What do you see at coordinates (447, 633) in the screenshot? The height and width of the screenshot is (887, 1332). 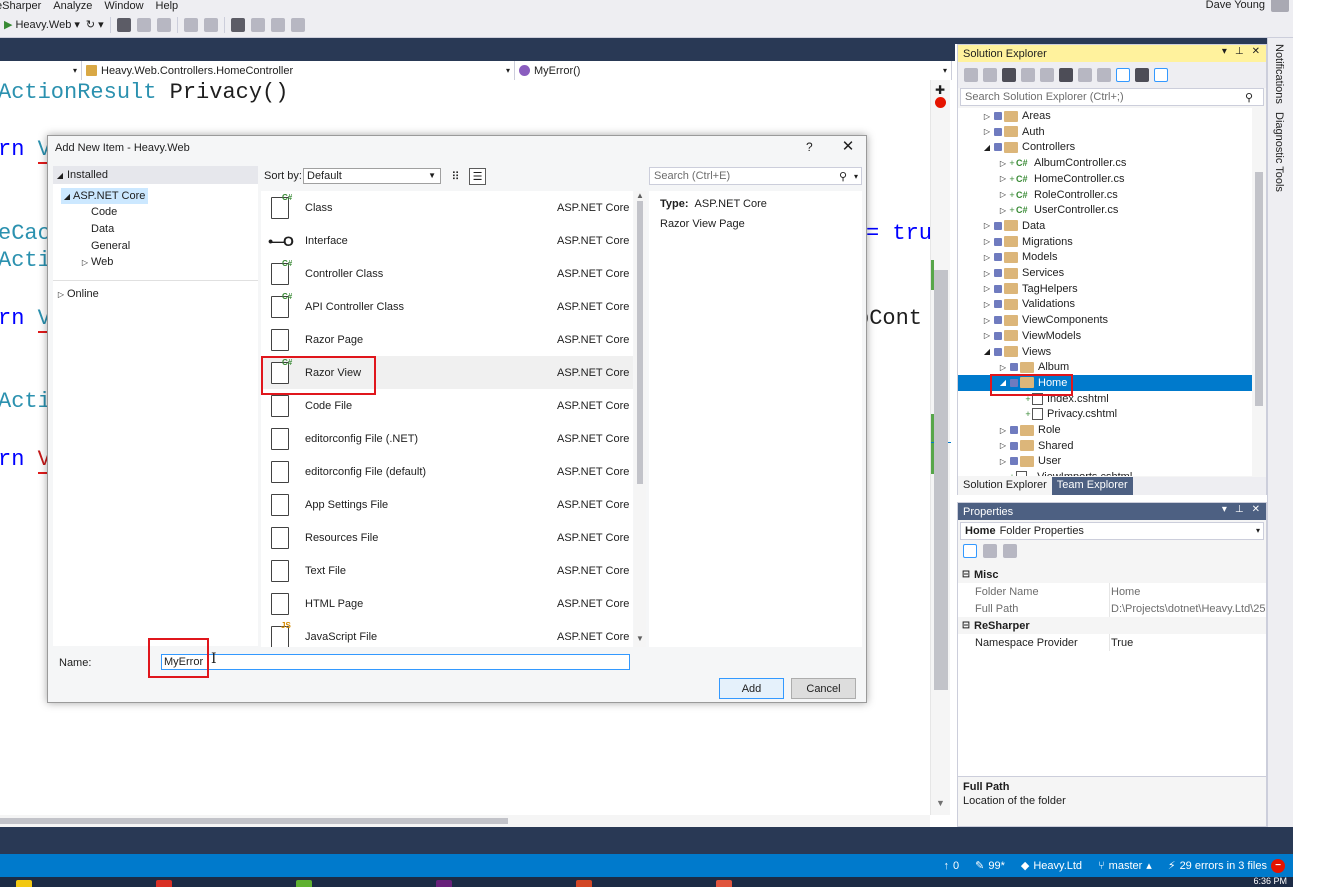 I see `template-item: JS JavaScript File ASP.NET Core` at bounding box center [447, 633].